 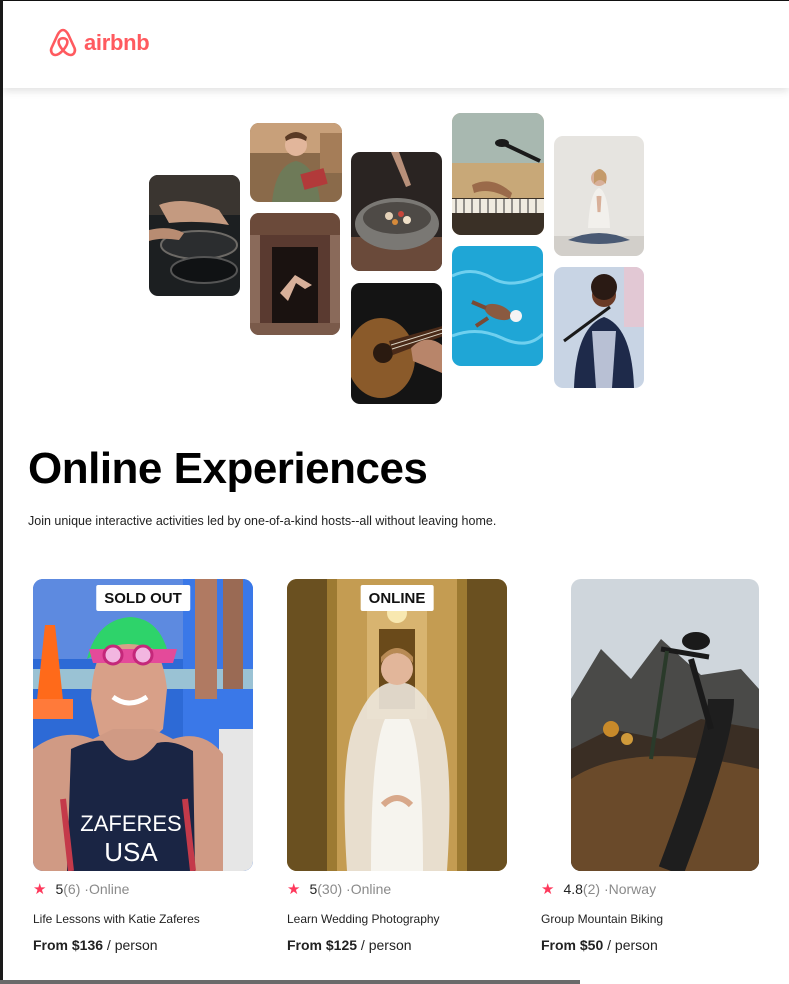 I want to click on card-photo-mountain-bike, so click(x=665, y=725).